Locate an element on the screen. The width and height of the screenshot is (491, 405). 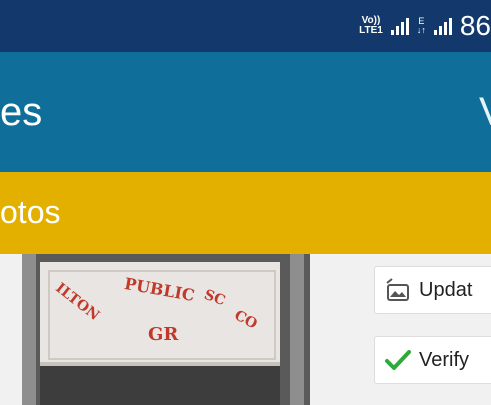
battery-percentage: 86 is located at coordinates (475, 25).